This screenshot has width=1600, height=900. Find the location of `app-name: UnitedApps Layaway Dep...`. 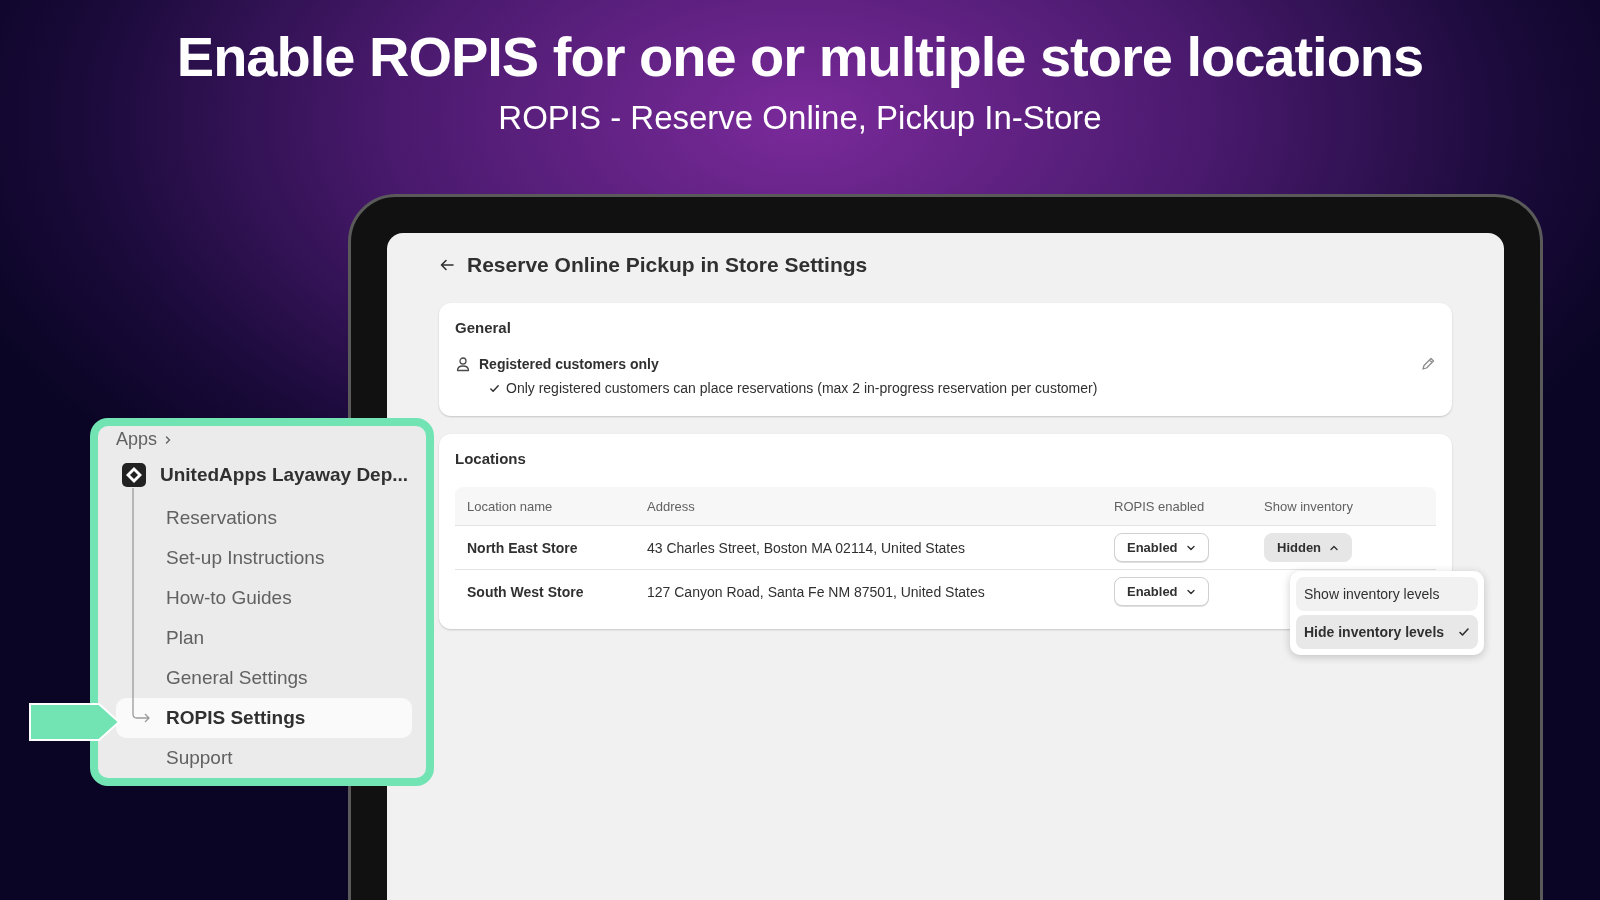

app-name: UnitedApps Layaway Dep... is located at coordinates (284, 474).